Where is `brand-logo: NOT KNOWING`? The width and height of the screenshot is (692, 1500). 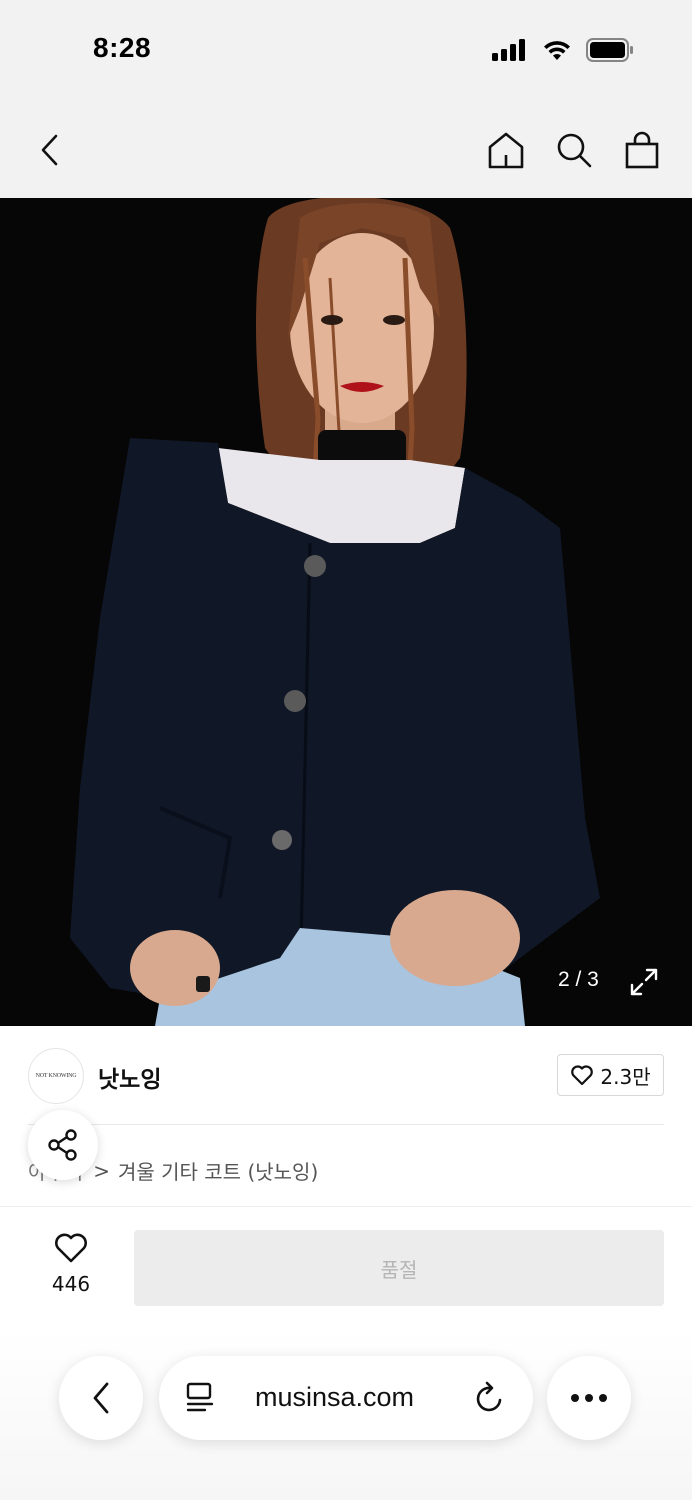 brand-logo: NOT KNOWING is located at coordinates (56, 1076).